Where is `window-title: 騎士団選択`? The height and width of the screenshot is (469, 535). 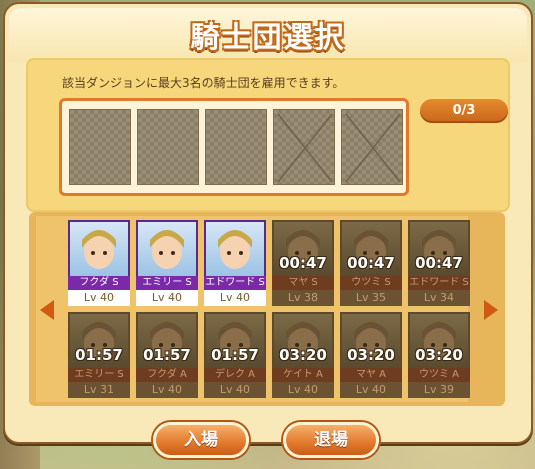 window-title: 騎士団選択 is located at coordinates (268, 37).